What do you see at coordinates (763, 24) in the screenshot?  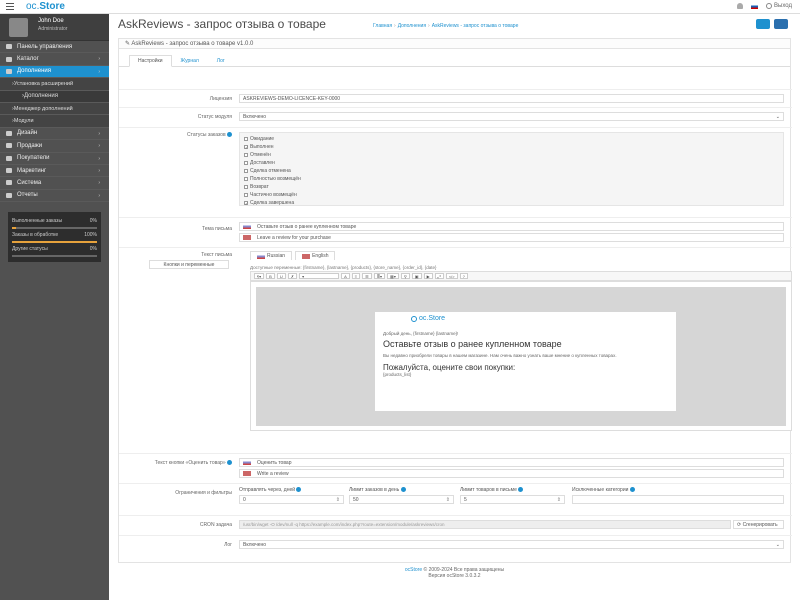 I see `save-button` at bounding box center [763, 24].